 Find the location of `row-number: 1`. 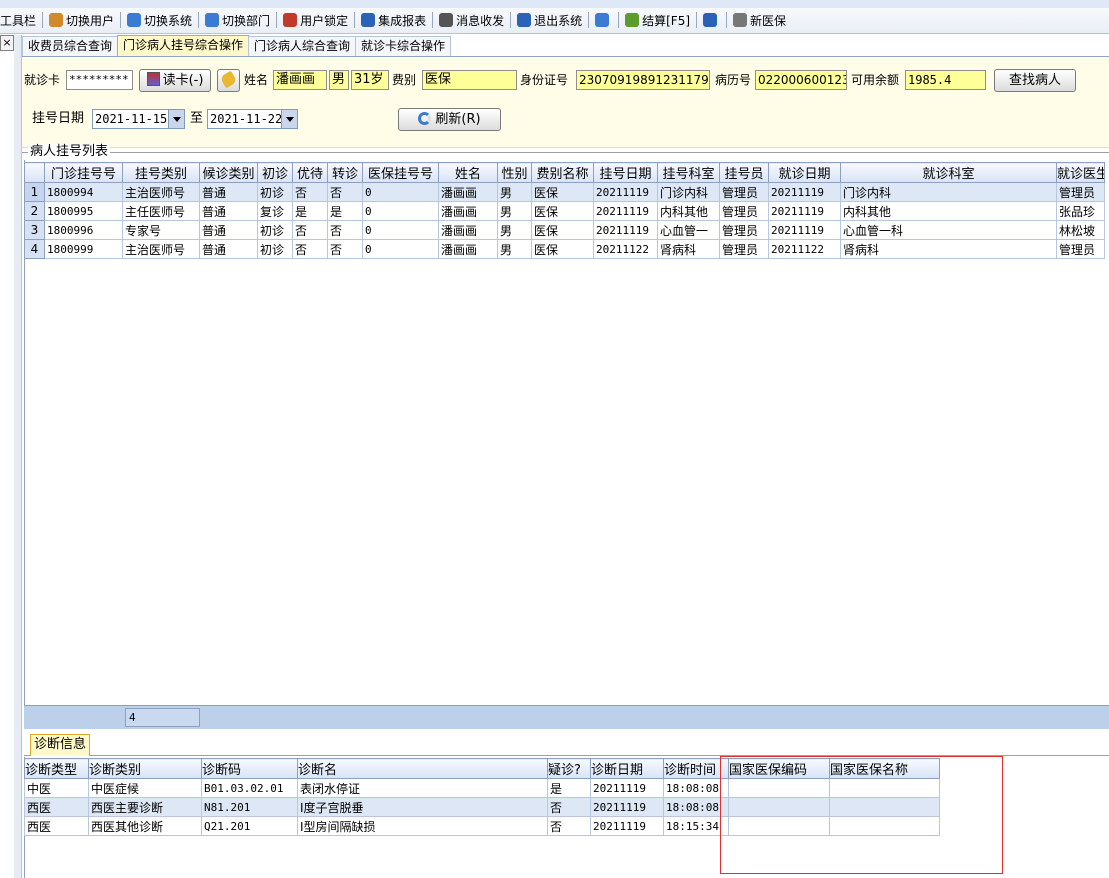

row-number: 1 is located at coordinates (34, 192).